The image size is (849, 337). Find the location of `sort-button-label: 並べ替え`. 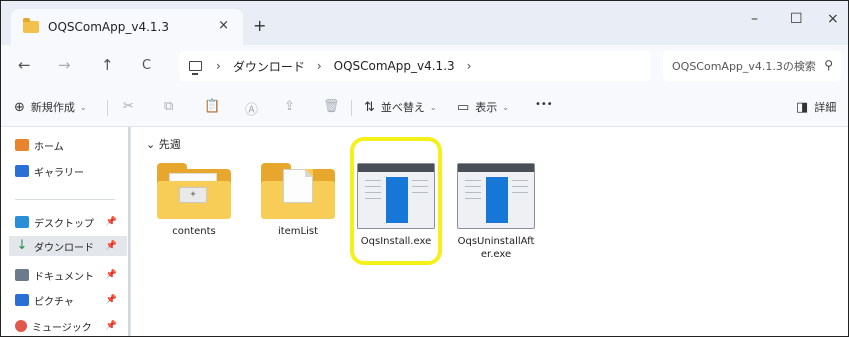

sort-button-label: 並べ替え is located at coordinates (402, 107).